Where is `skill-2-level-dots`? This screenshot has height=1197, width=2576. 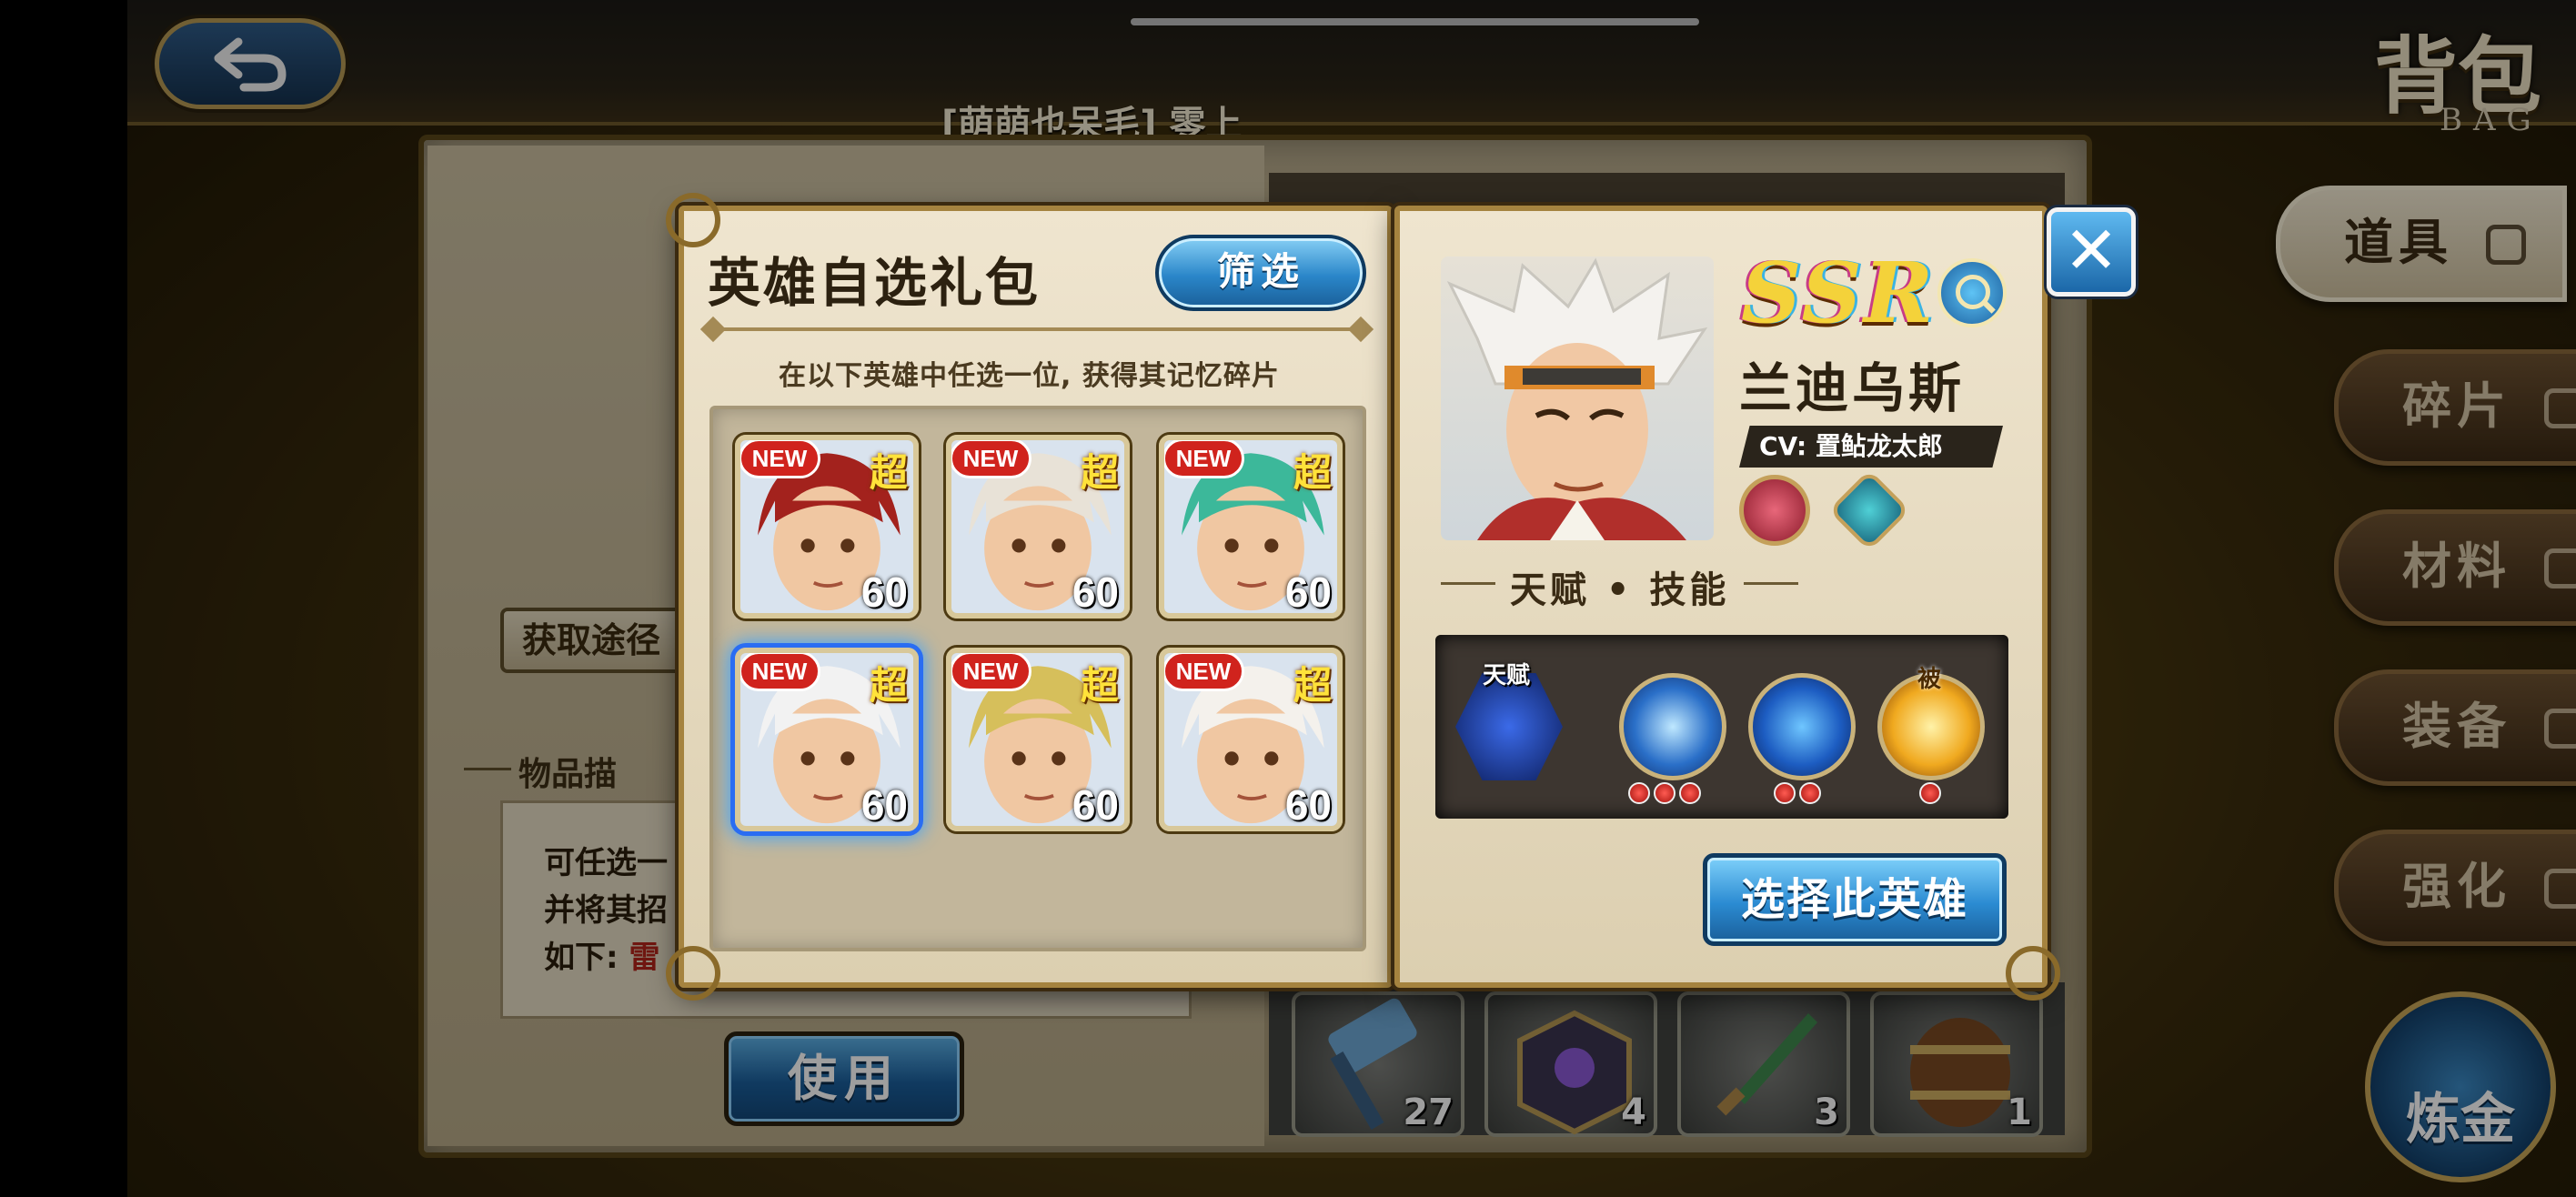 skill-2-level-dots is located at coordinates (1797, 793).